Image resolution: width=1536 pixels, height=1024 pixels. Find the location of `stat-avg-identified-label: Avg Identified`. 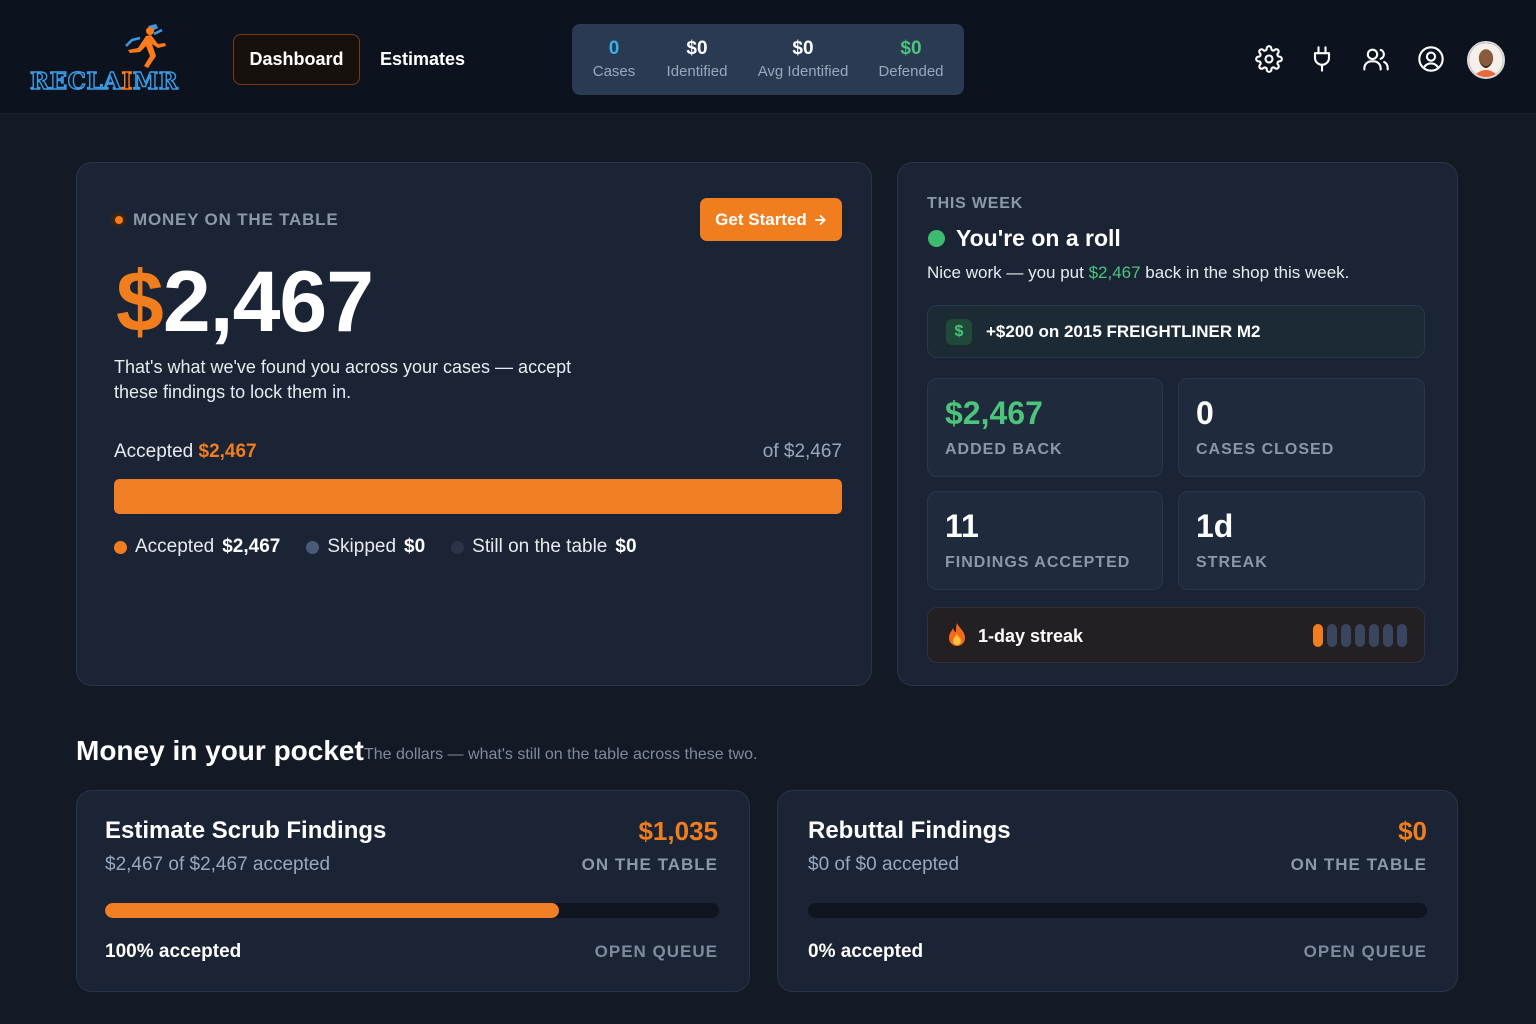

stat-avg-identified-label: Avg Identified is located at coordinates (803, 71).